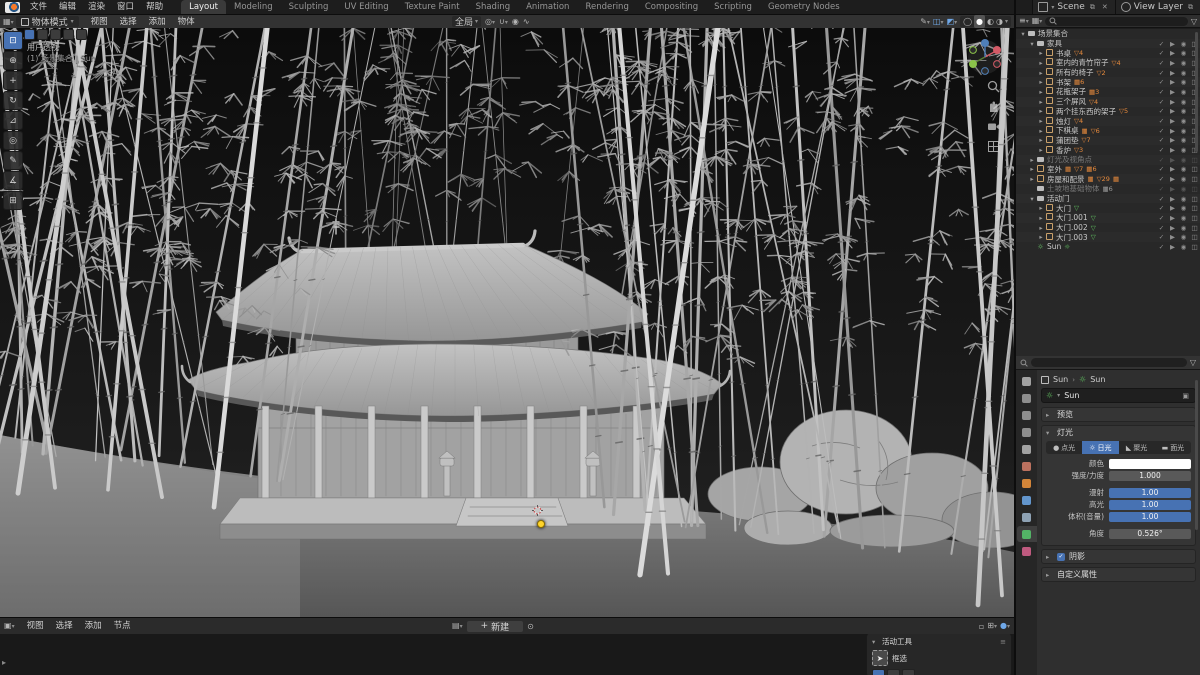 The width and height of the screenshot is (1200, 675). I want to click on close-icon: ✕, so click(1105, 7).